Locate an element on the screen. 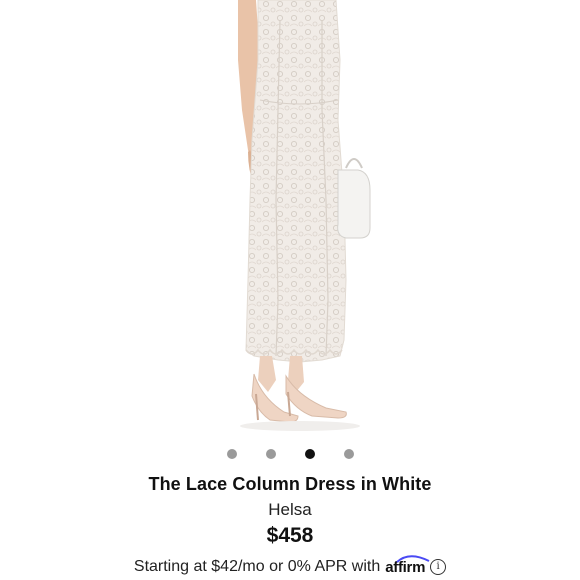 This screenshot has height=580, width=580. product-price: $458 is located at coordinates (290, 535).